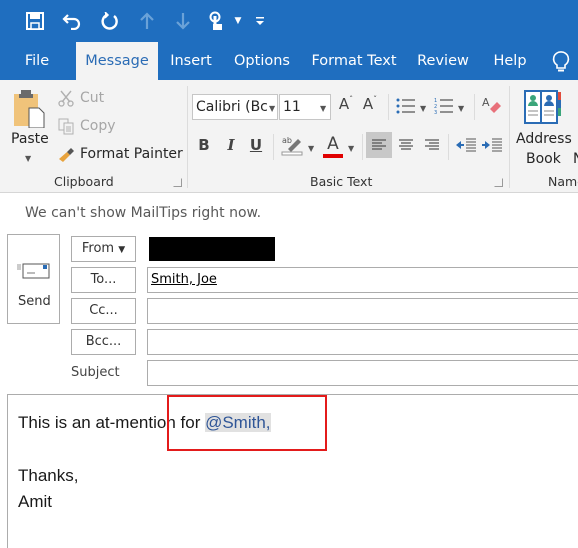 The image size is (578, 548). What do you see at coordinates (423, 108) in the screenshot?
I see `bullets-dropdown-icon: ▼` at bounding box center [423, 108].